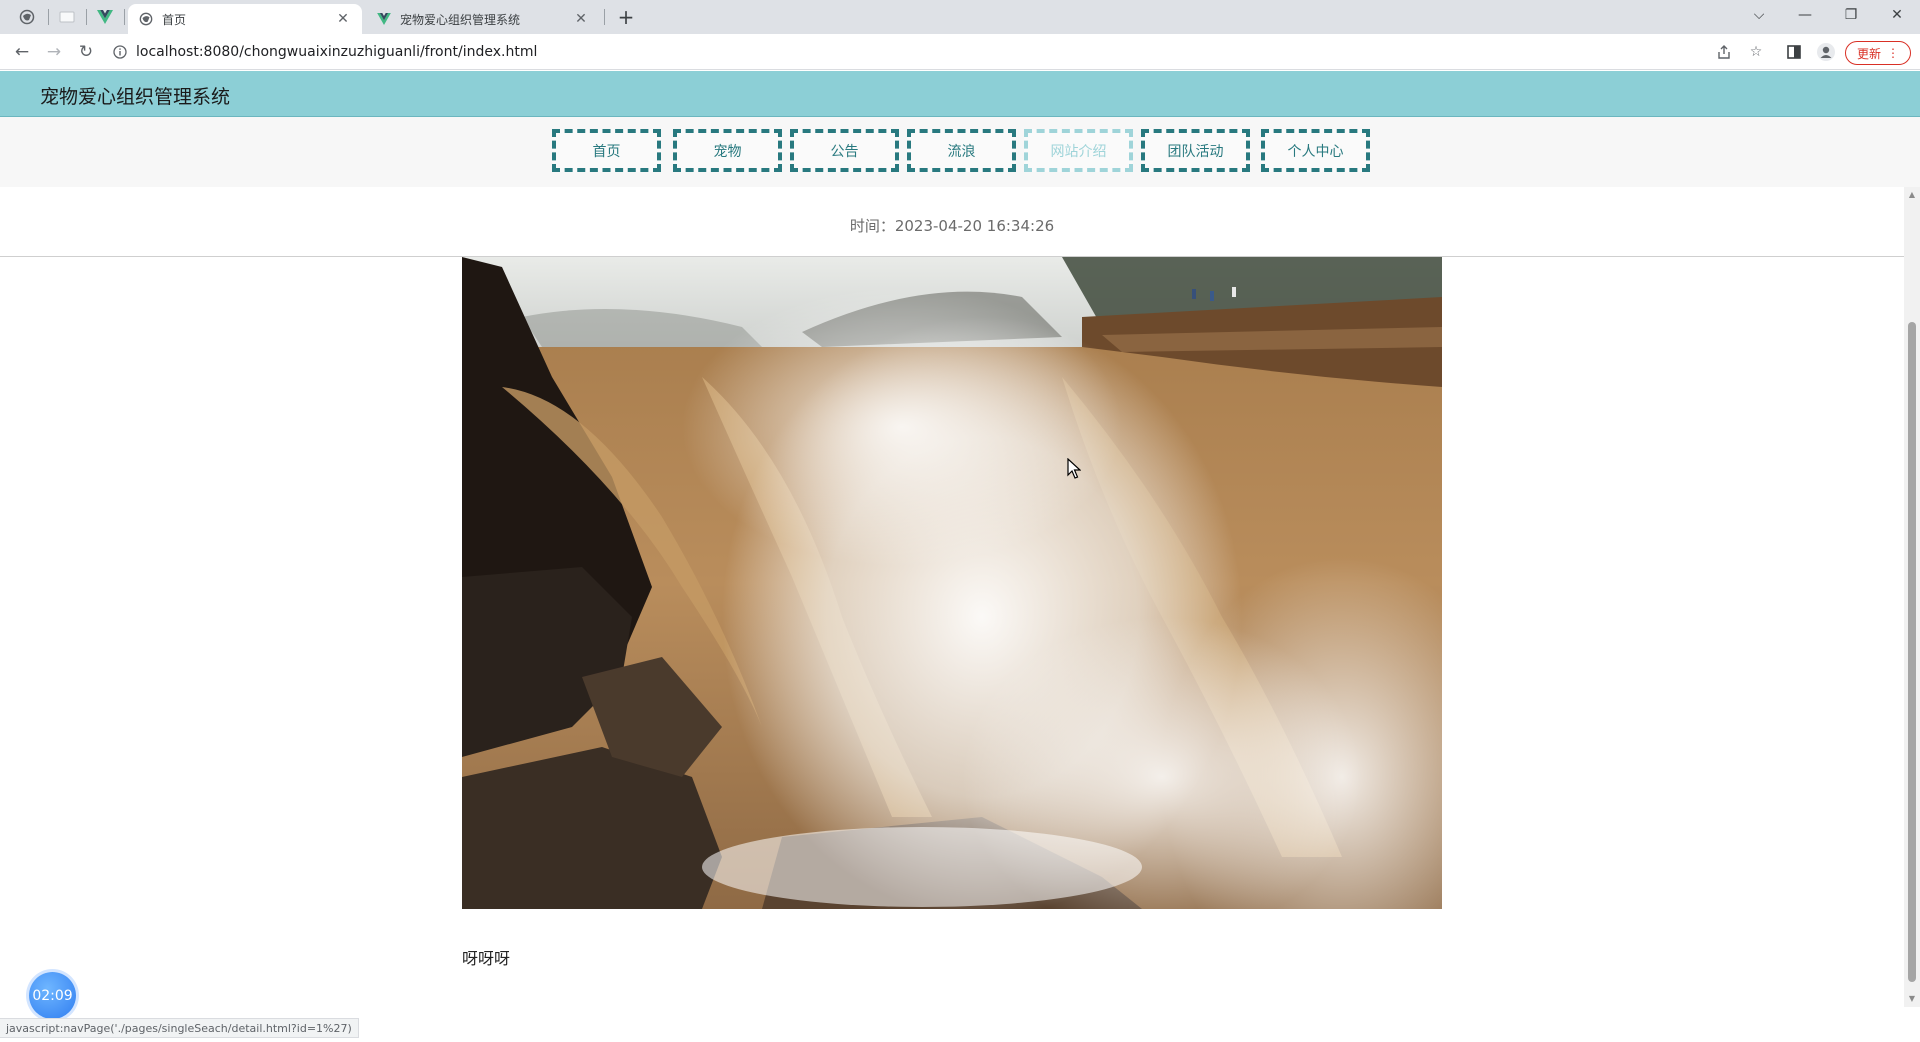 This screenshot has width=1920, height=1042. I want to click on time-label: 时间：, so click(872, 226).